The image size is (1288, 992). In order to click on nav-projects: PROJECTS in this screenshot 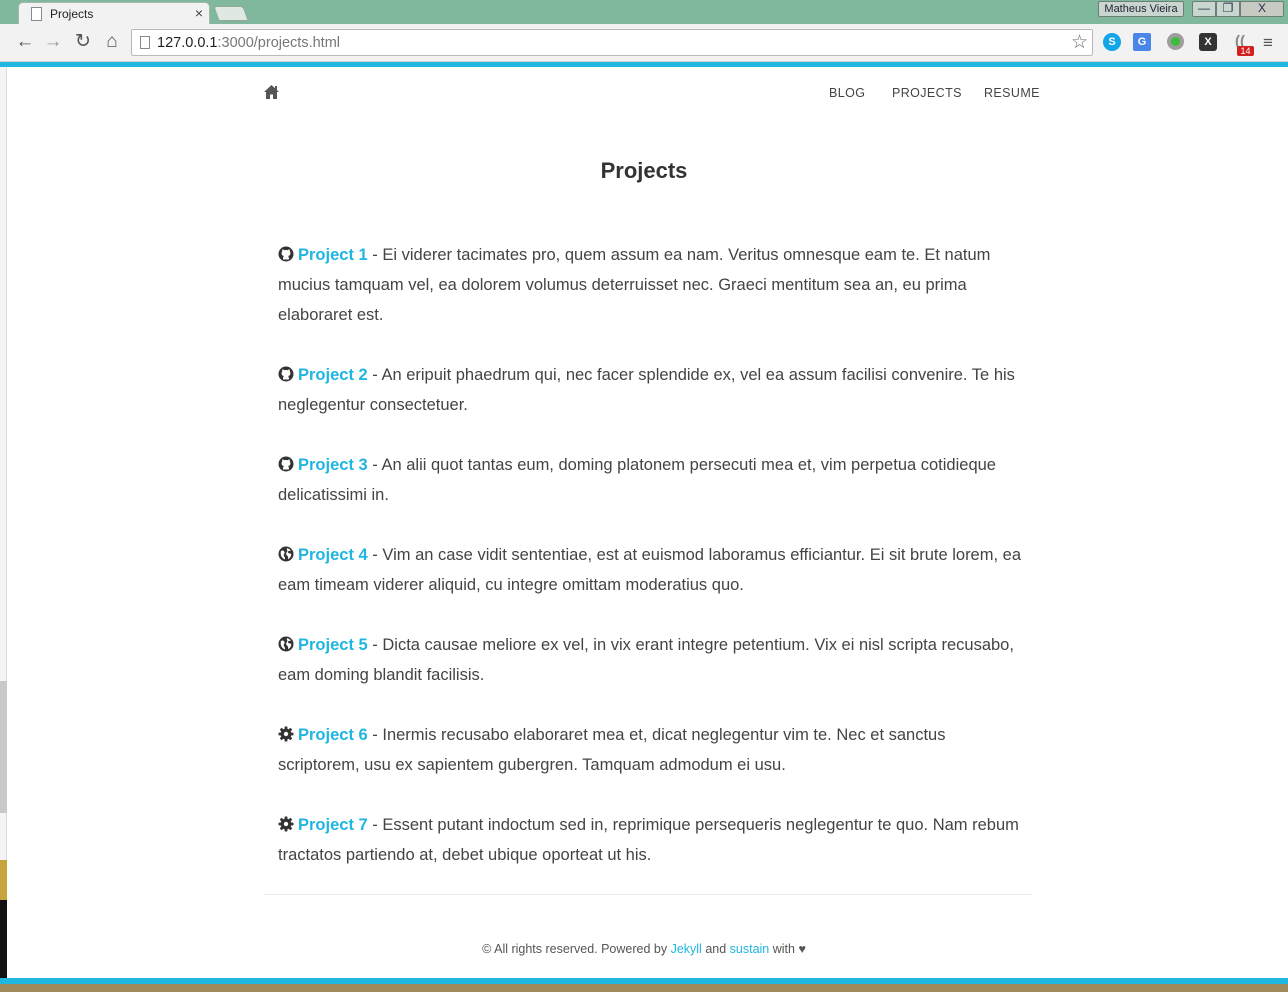, I will do `click(927, 93)`.